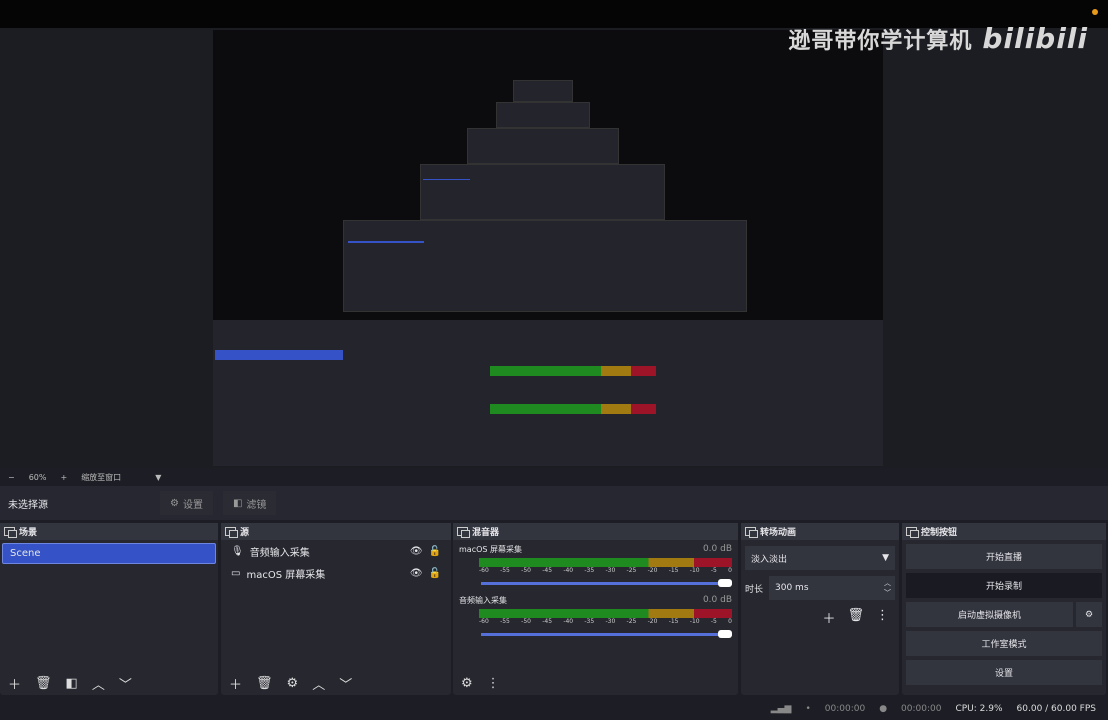 Image resolution: width=1108 pixels, height=720 pixels. Describe the element at coordinates (820, 609) in the screenshot. I see `transitions-dock: 转场动画 淡入淡出 ▼ 时长 300 ms ︿ ﹀ ＋ 🗑 ⋮` at that location.